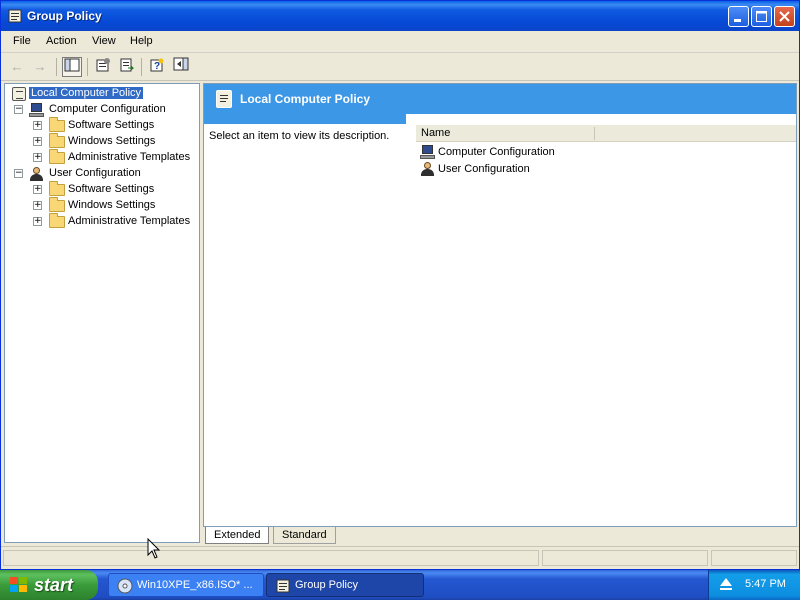 Image resolution: width=800 pixels, height=600 pixels. I want to click on list-item-label: Computer Configuration, so click(496, 152).